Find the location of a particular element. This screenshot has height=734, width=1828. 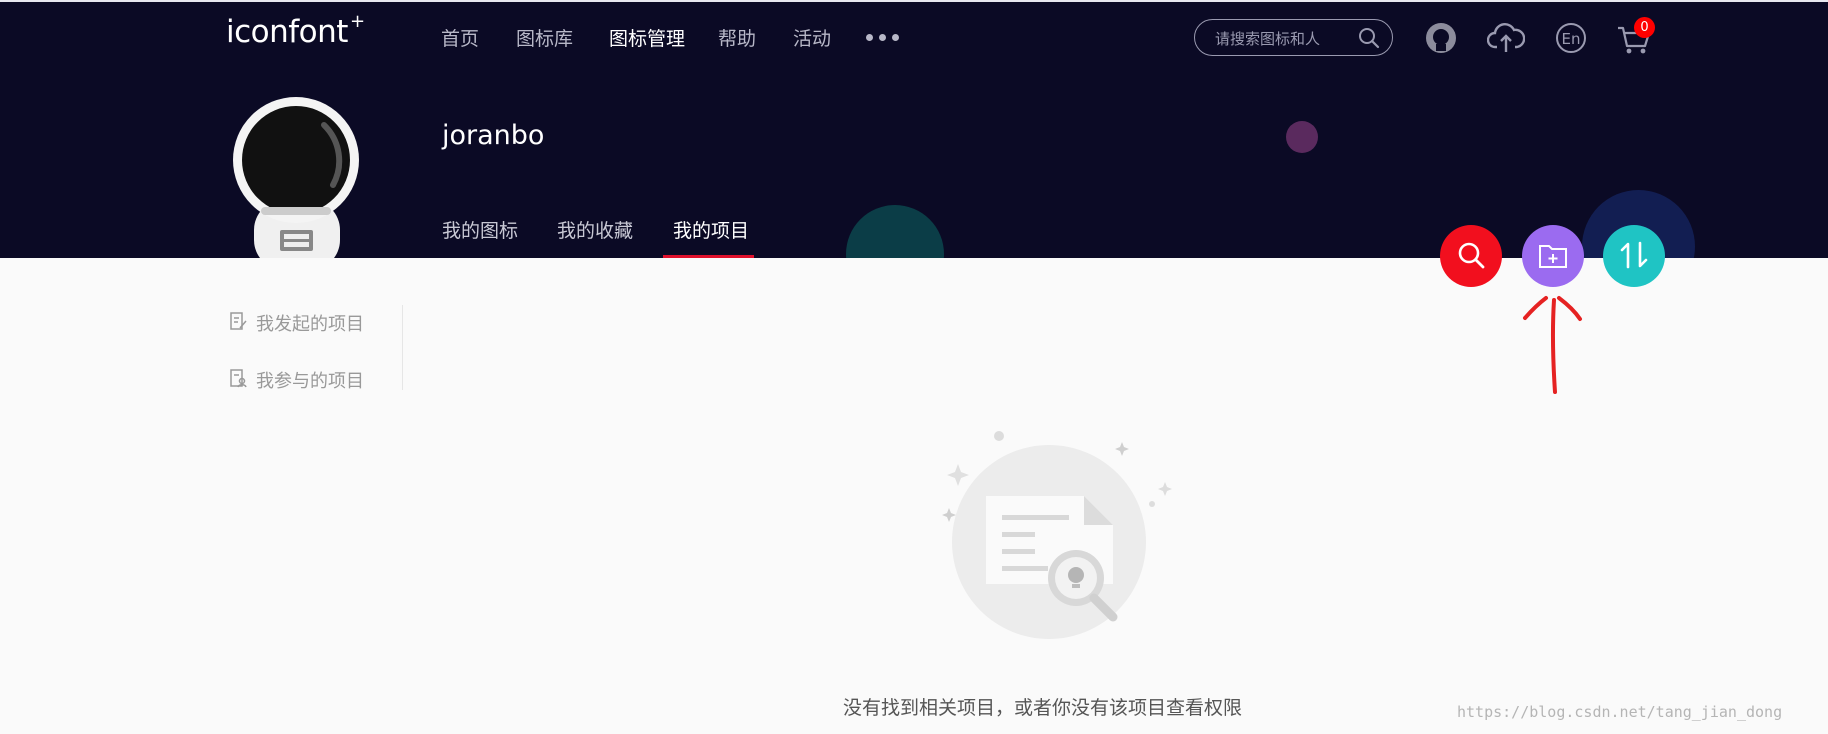

logo-plus: + is located at coordinates (357, 21).